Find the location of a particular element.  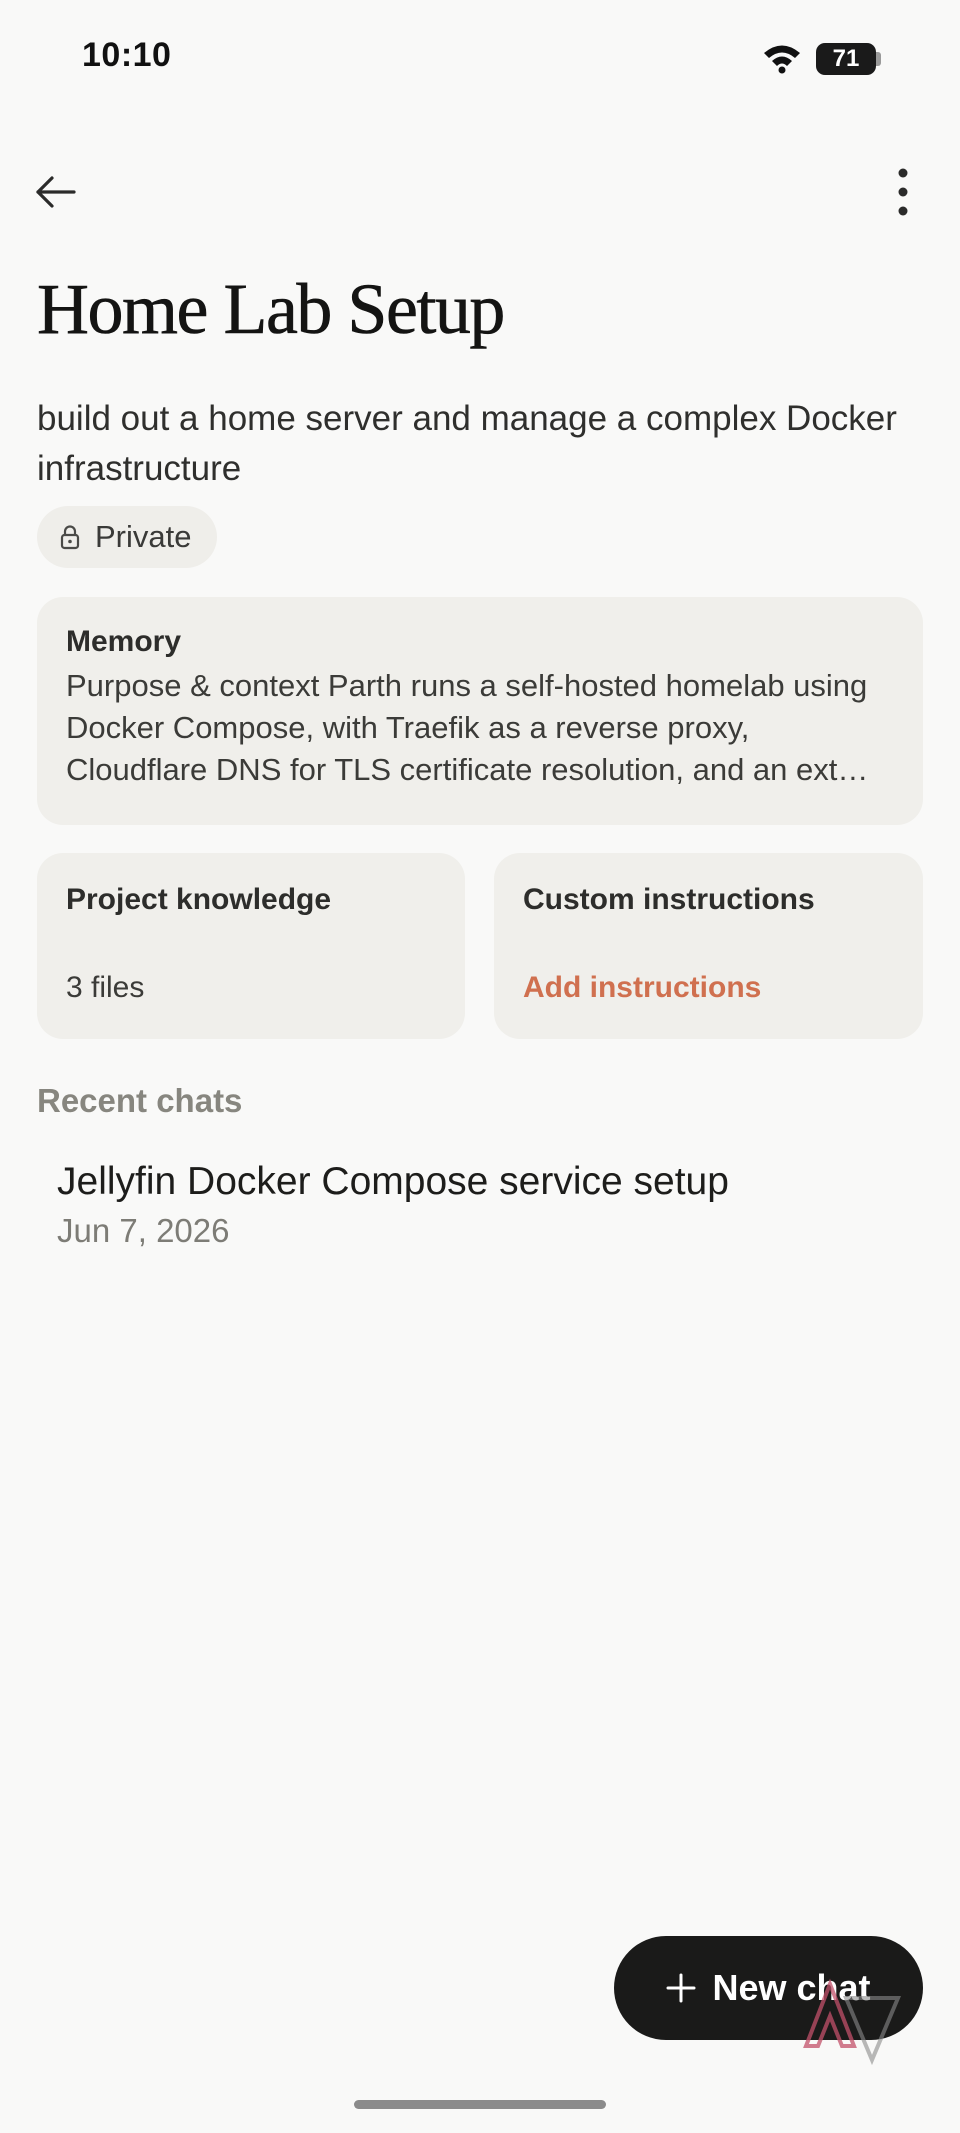

memory-heading: Memory is located at coordinates (124, 641).